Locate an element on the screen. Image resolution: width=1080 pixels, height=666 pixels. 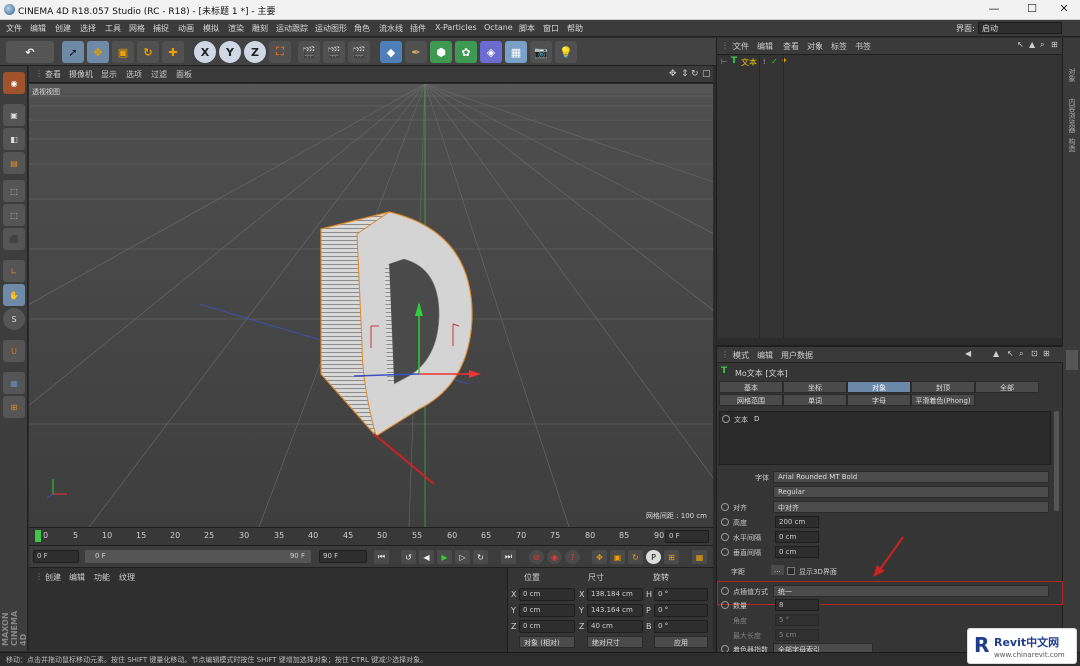
record-icon: ⊘ is located at coordinates (536, 557).